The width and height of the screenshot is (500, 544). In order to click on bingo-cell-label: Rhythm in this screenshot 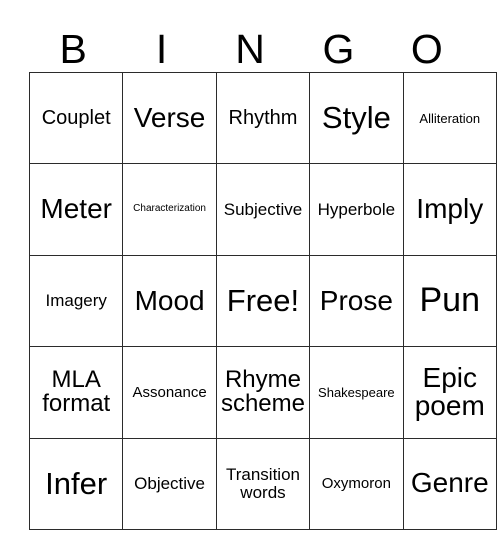, I will do `click(263, 117)`.